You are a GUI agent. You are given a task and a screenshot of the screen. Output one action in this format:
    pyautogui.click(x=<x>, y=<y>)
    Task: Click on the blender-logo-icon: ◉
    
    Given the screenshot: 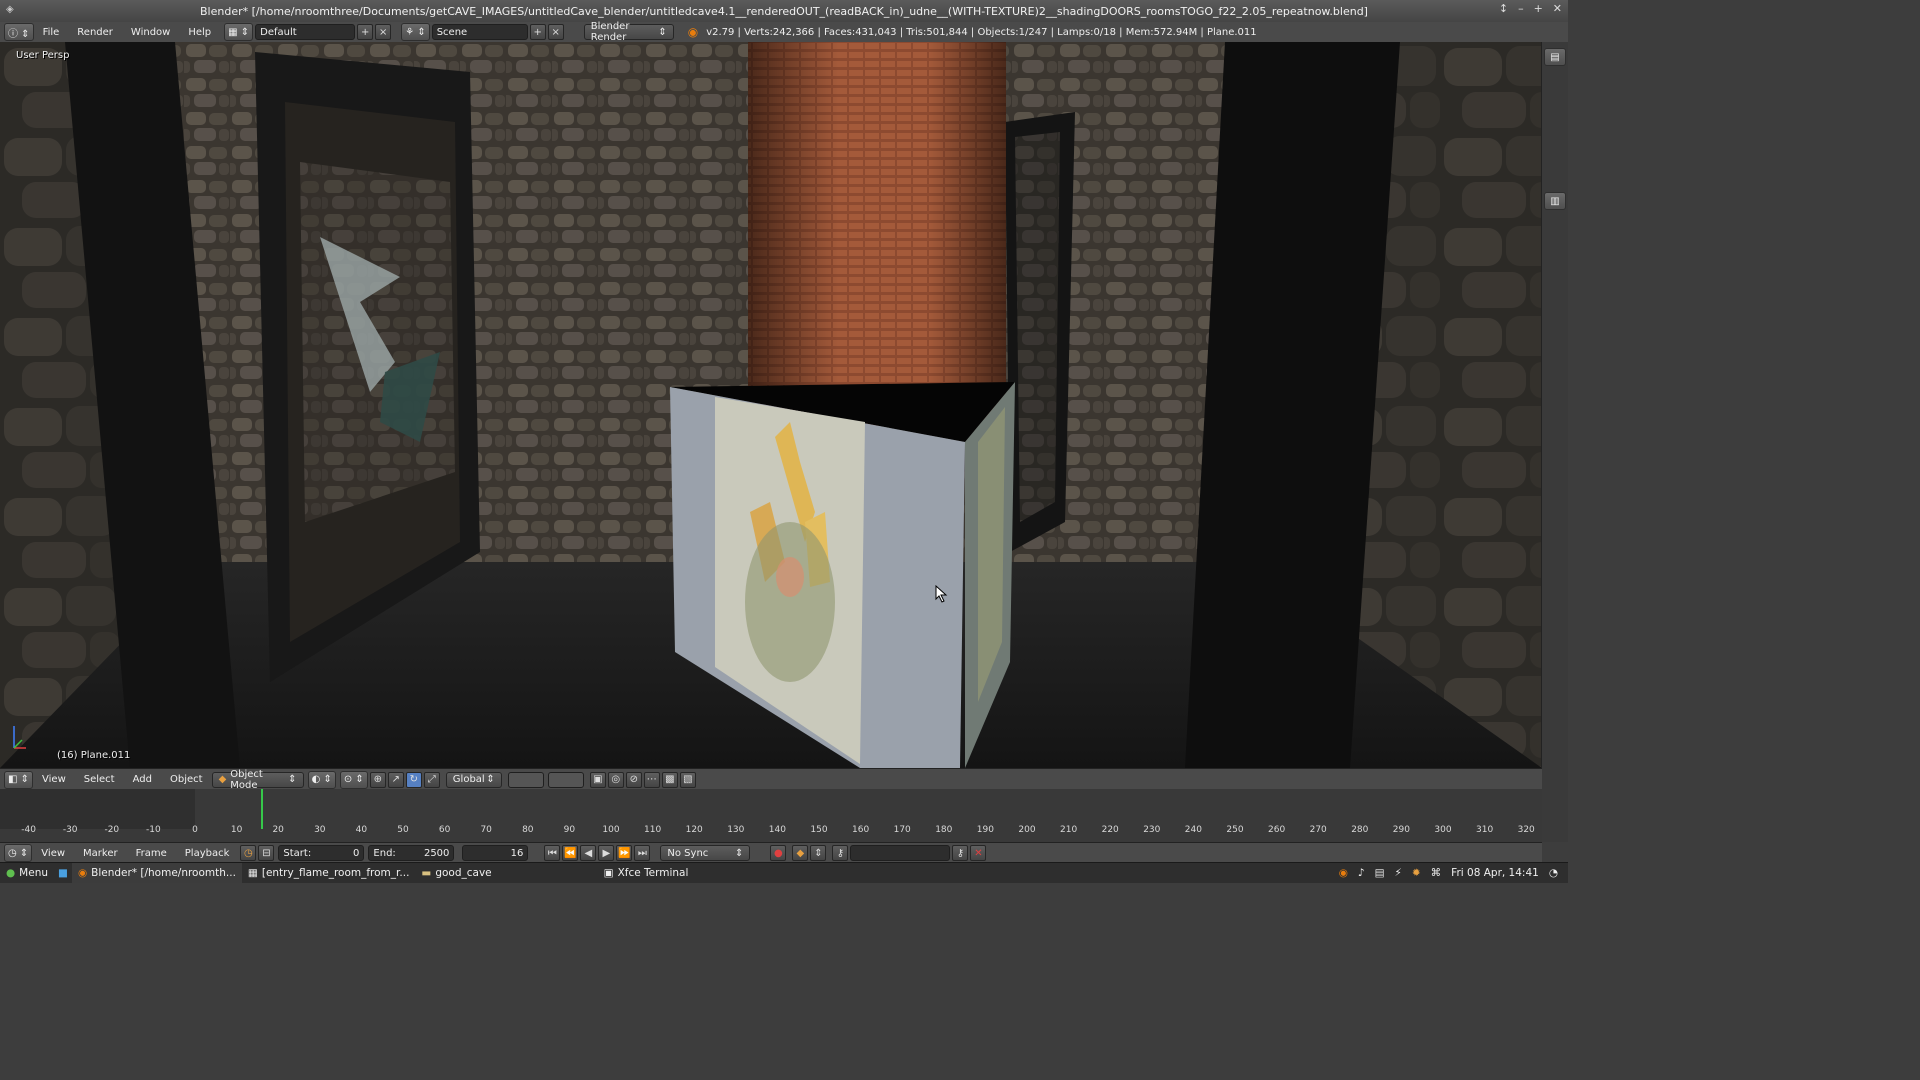 What is the action you would take?
    pyautogui.click(x=693, y=32)
    